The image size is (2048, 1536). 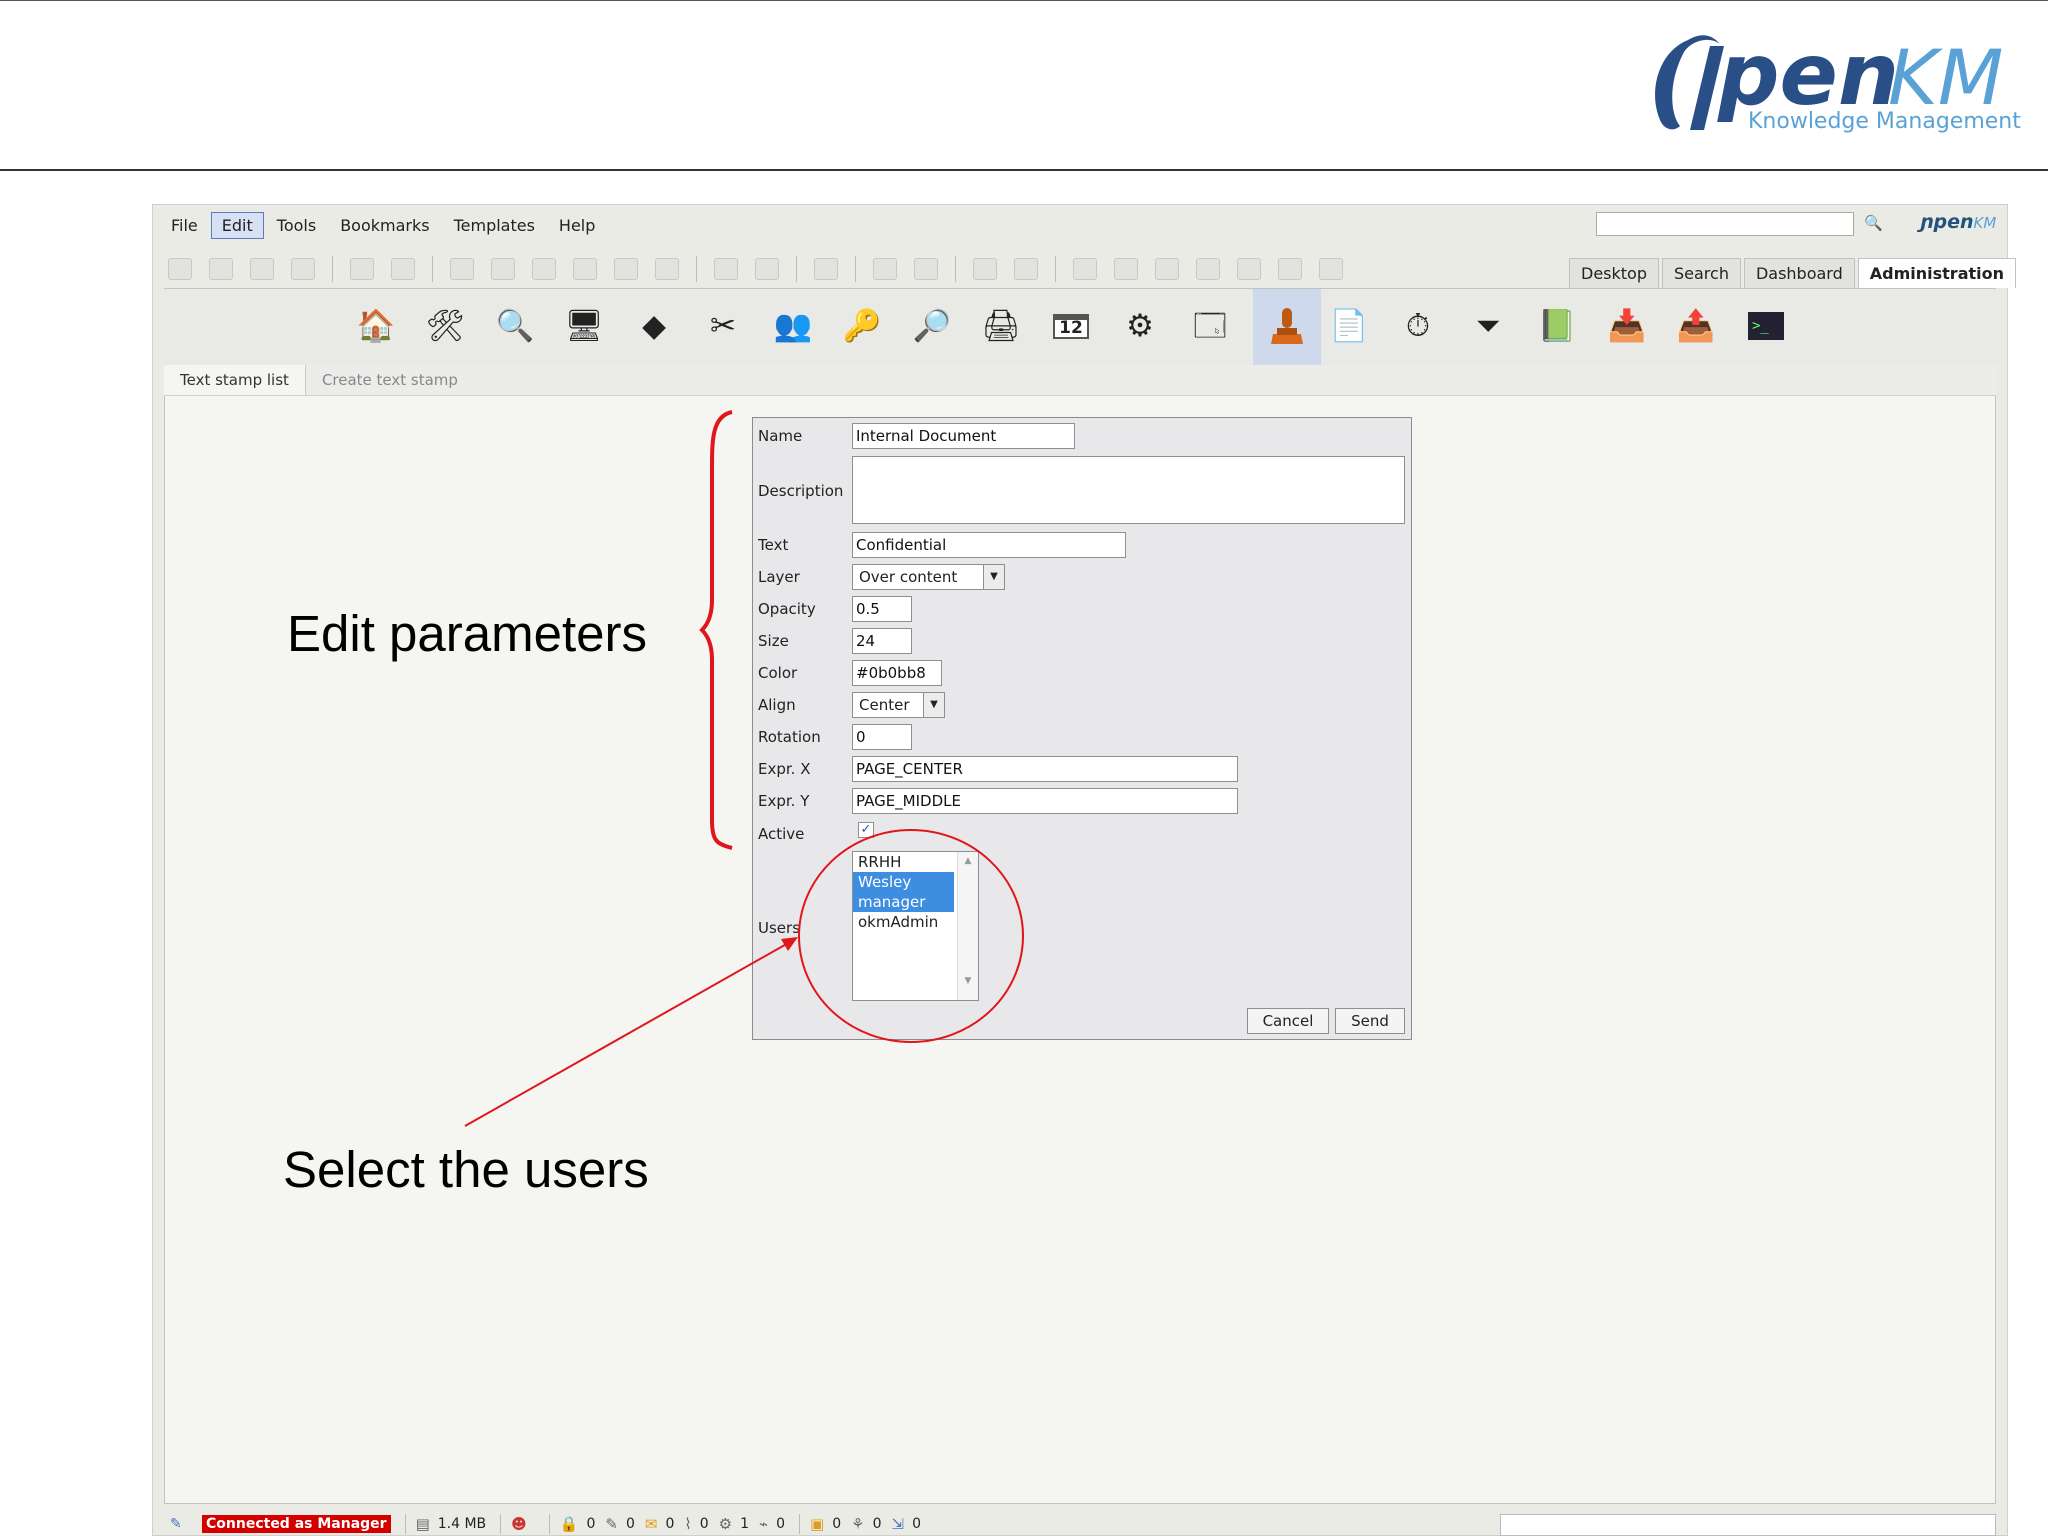 I want to click on send-button: Send, so click(x=1370, y=1021).